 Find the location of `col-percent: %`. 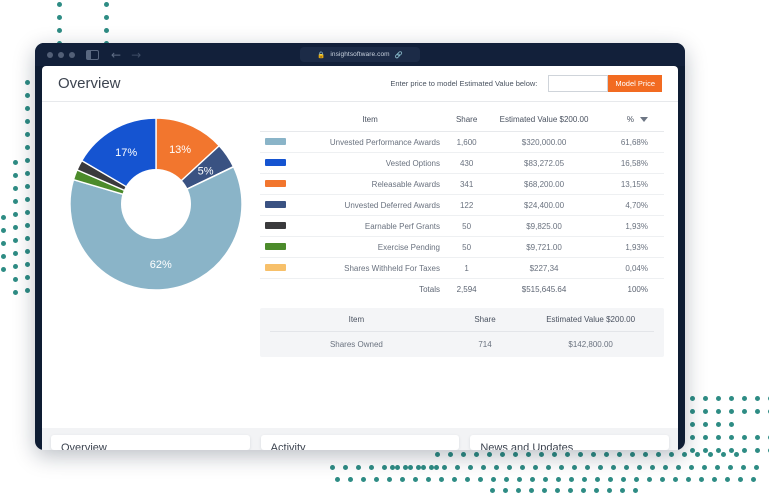

col-percent: % is located at coordinates (634, 121).